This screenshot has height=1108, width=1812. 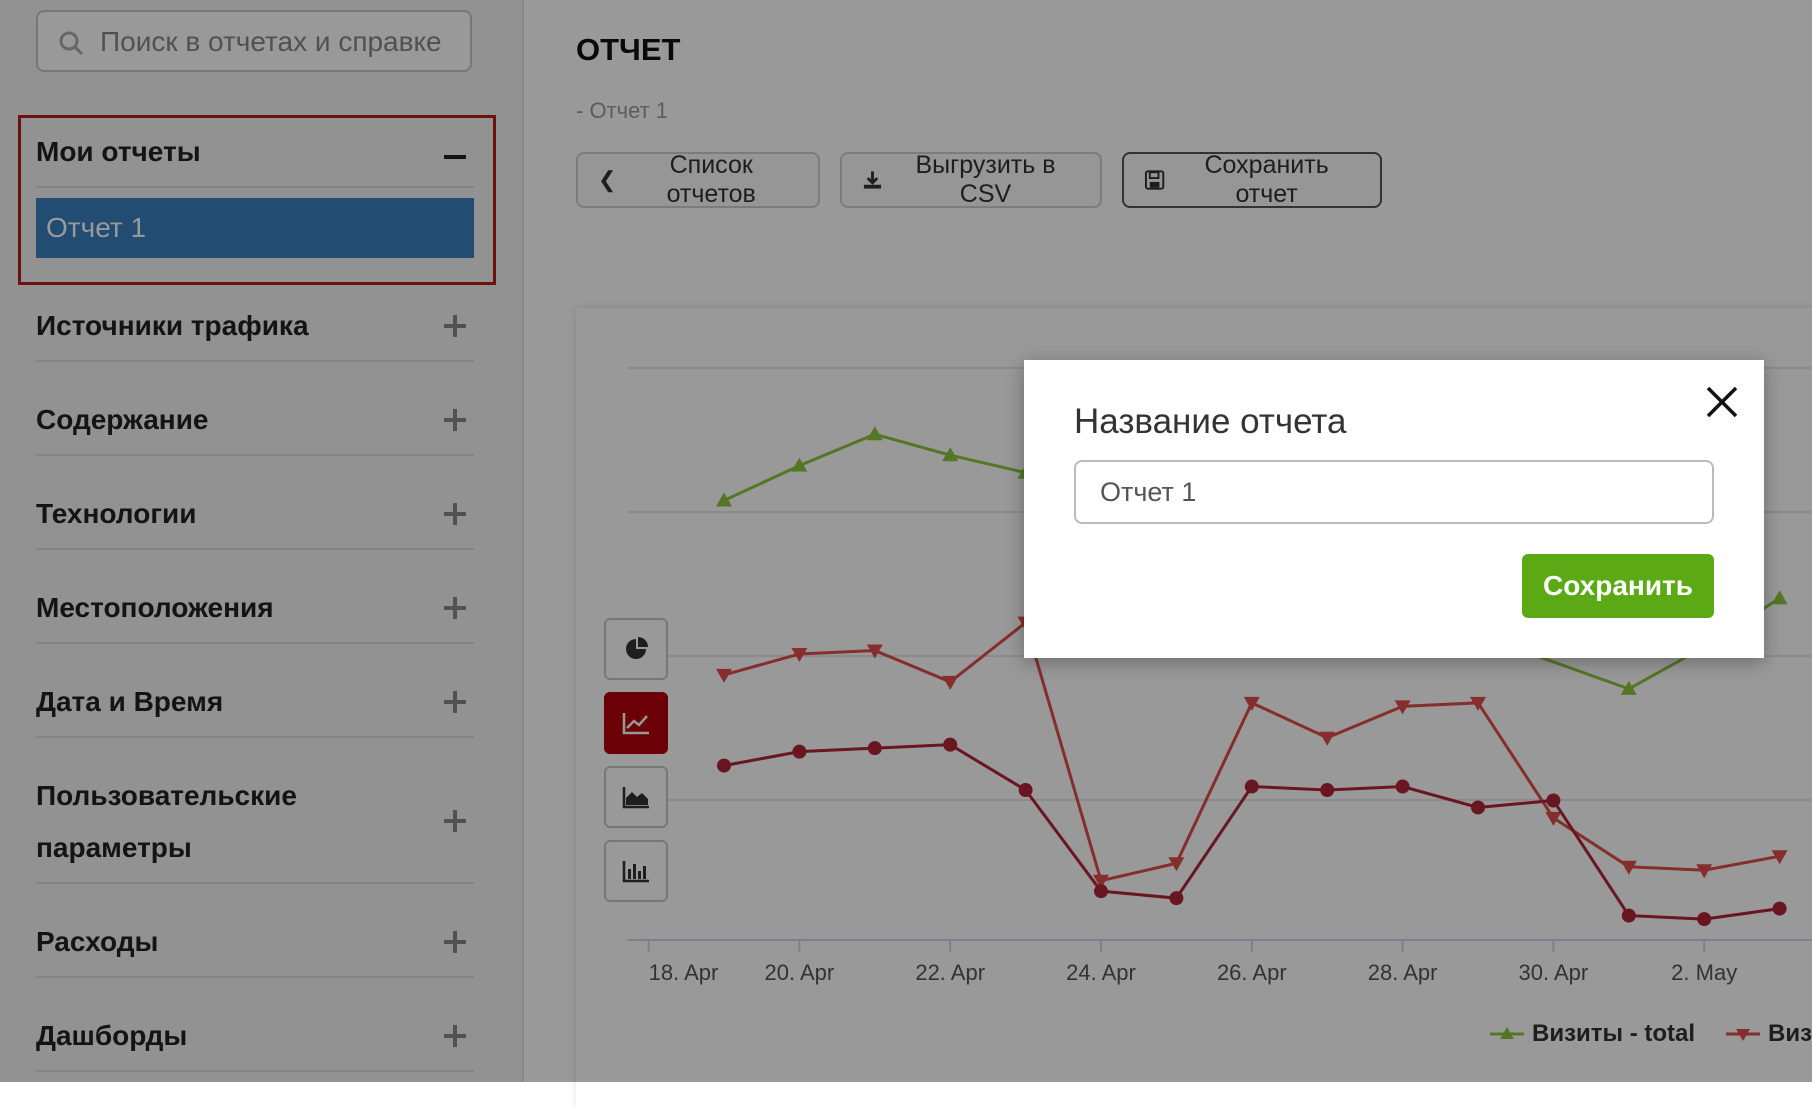 I want to click on report-name-input, so click(x=1394, y=492).